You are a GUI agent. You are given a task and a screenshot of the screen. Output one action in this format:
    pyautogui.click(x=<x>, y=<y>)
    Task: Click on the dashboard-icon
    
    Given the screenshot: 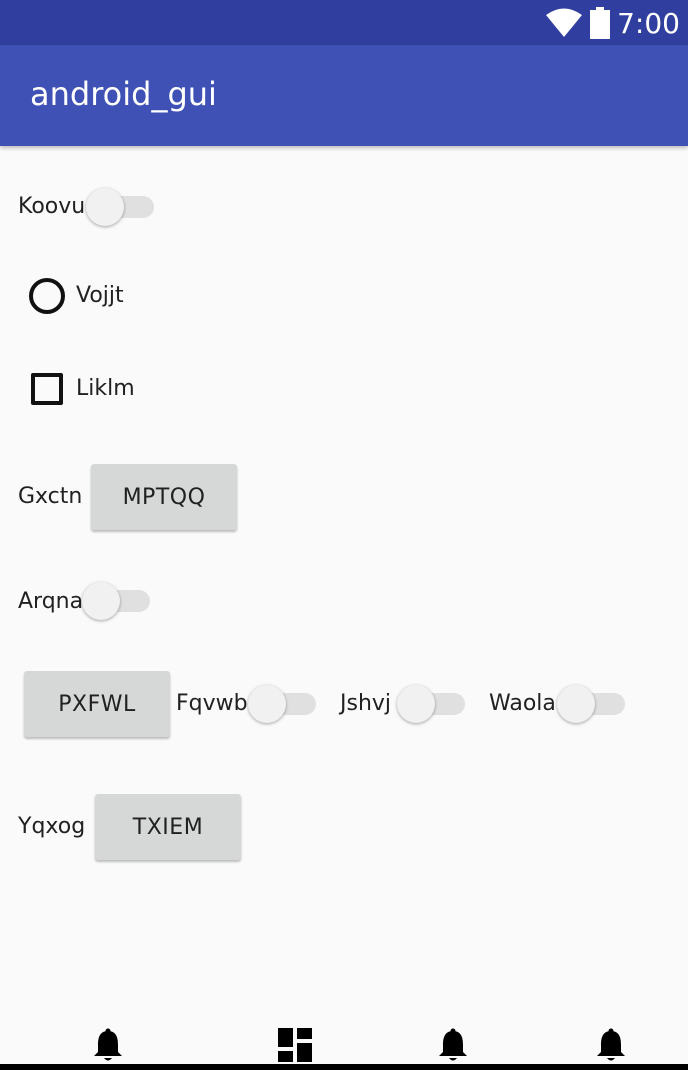 What is the action you would take?
    pyautogui.click(x=295, y=1045)
    